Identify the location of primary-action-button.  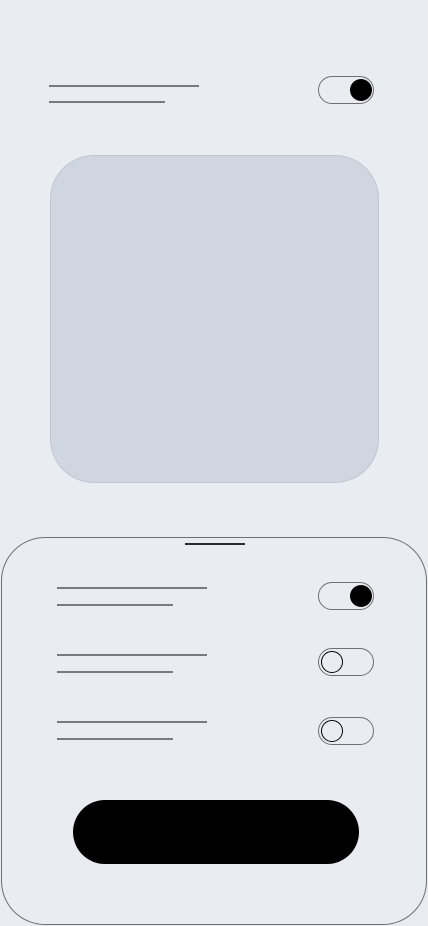
(216, 832).